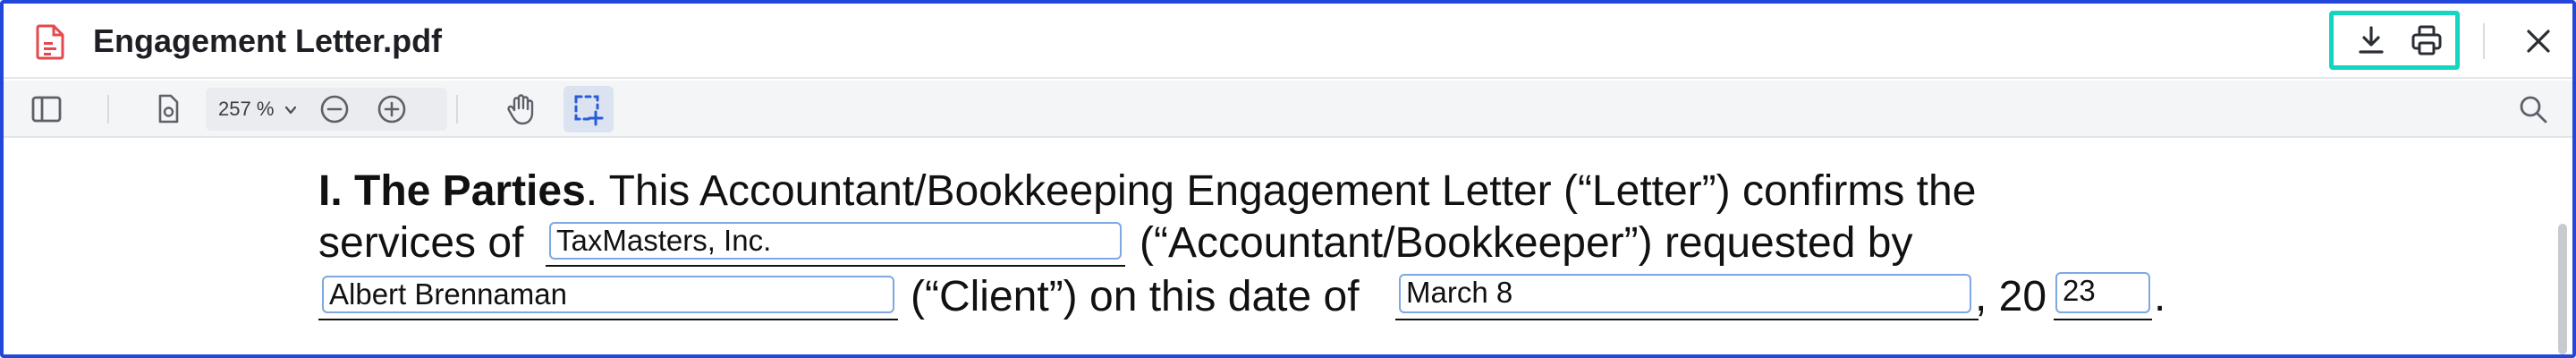 The width and height of the screenshot is (2576, 358). I want to click on zoom-in-icon, so click(391, 109).